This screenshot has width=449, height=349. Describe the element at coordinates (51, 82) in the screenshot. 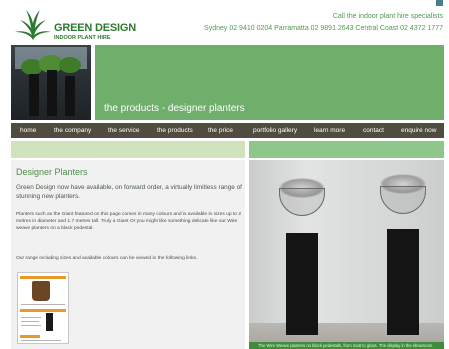

I see `banner-photo` at that location.